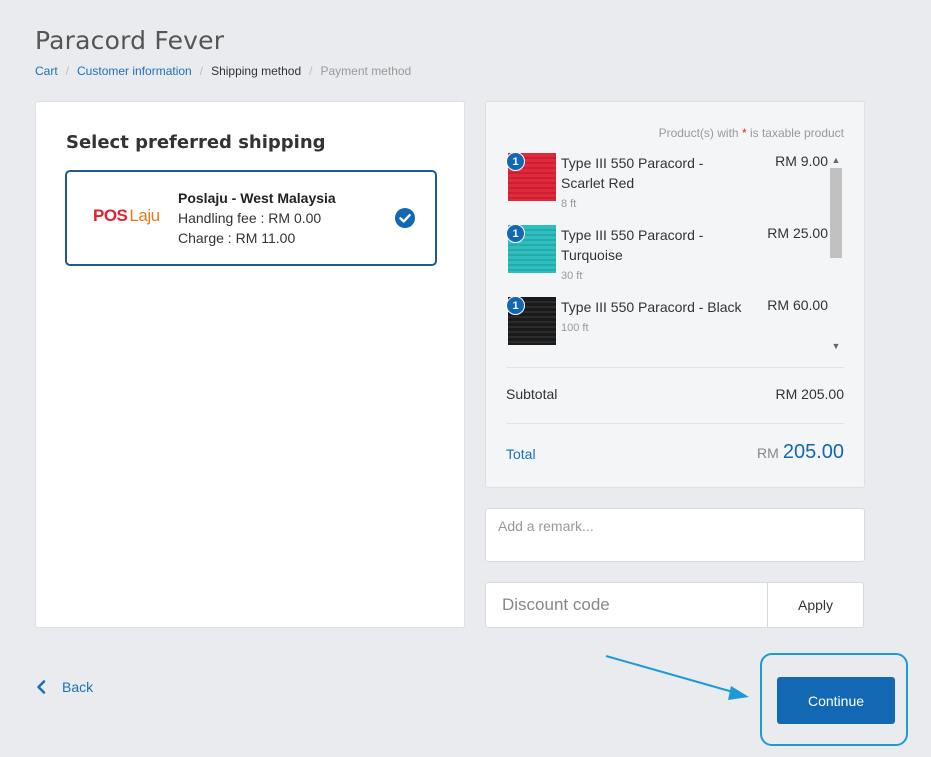  Describe the element at coordinates (572, 276) in the screenshot. I see `item-variant: 30 ft` at that location.